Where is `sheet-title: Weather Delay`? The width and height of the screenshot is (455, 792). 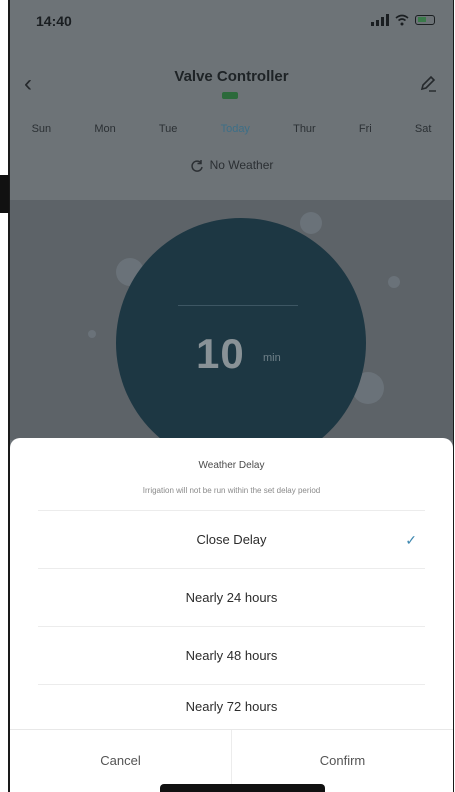 sheet-title: Weather Delay is located at coordinates (231, 465).